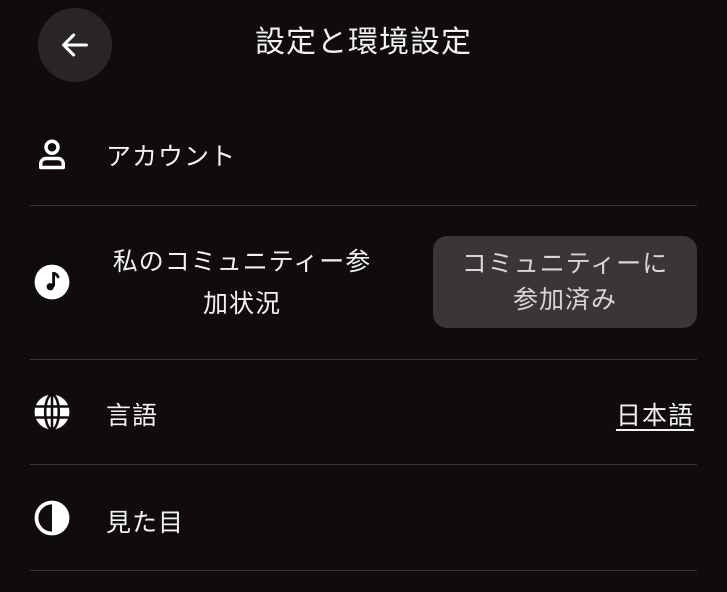 The image size is (727, 592). Describe the element at coordinates (52, 412) in the screenshot. I see `globe-icon` at that location.